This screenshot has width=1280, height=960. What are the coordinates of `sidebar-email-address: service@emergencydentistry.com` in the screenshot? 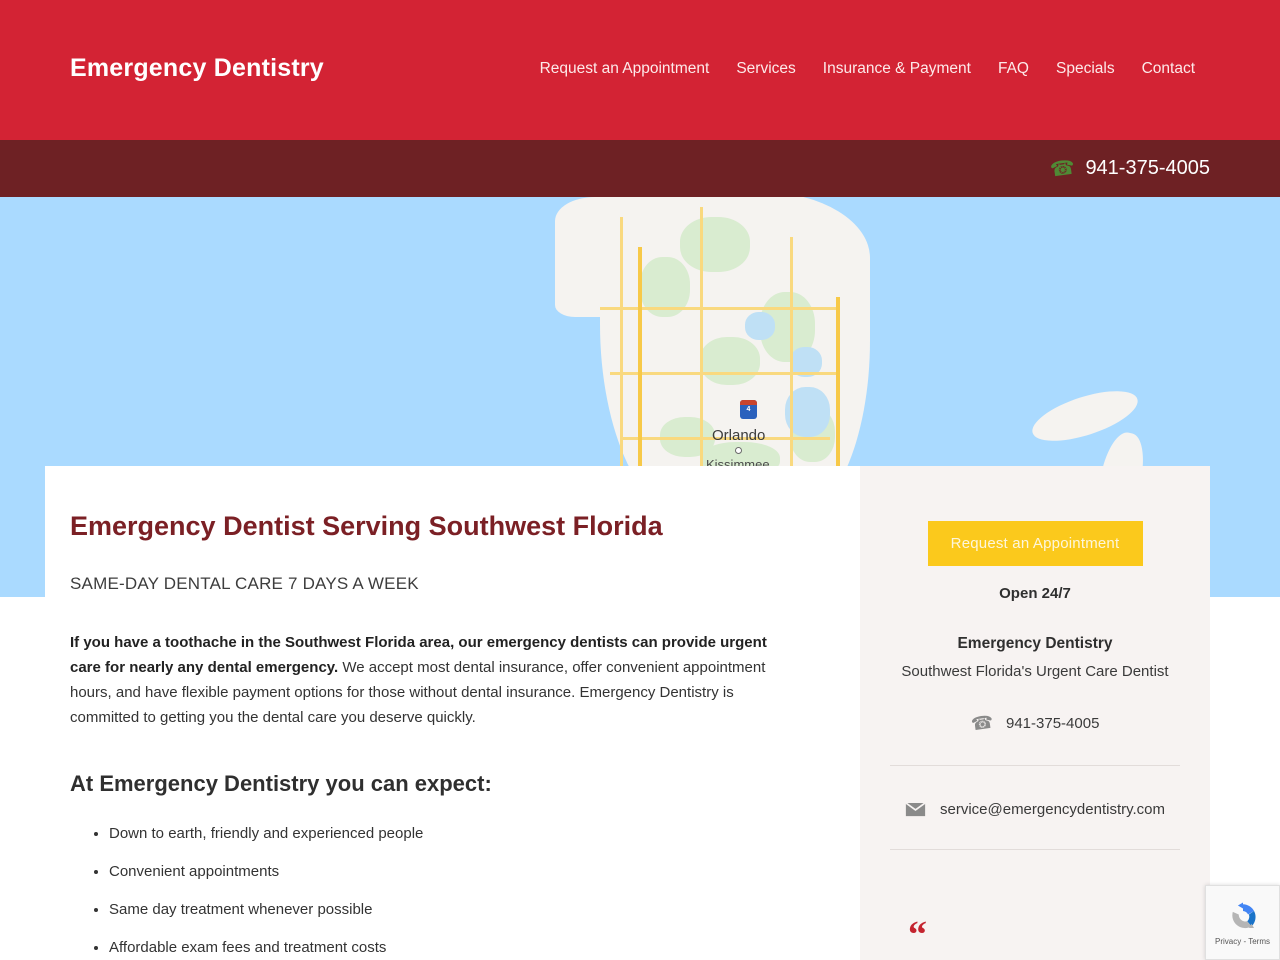 It's located at (1052, 809).